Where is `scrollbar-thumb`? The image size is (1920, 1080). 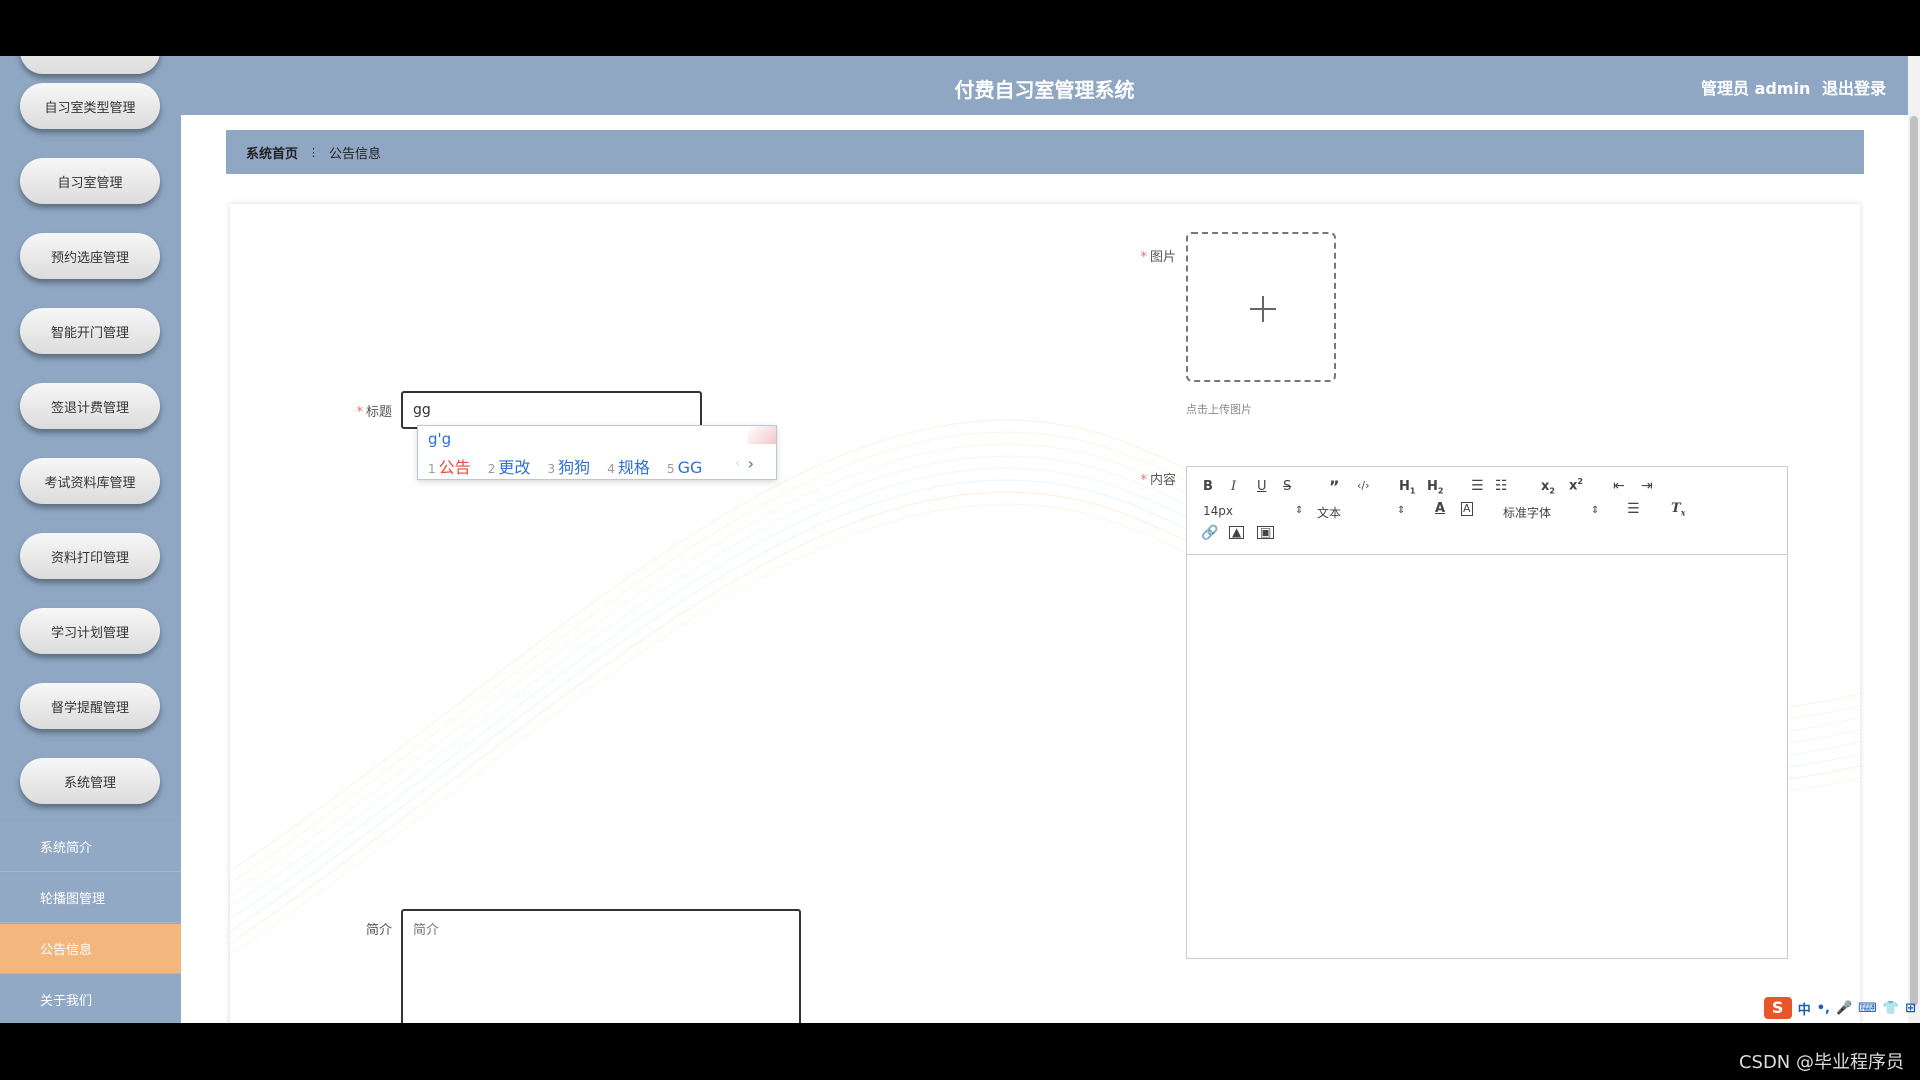 scrollbar-thumb is located at coordinates (1914, 561).